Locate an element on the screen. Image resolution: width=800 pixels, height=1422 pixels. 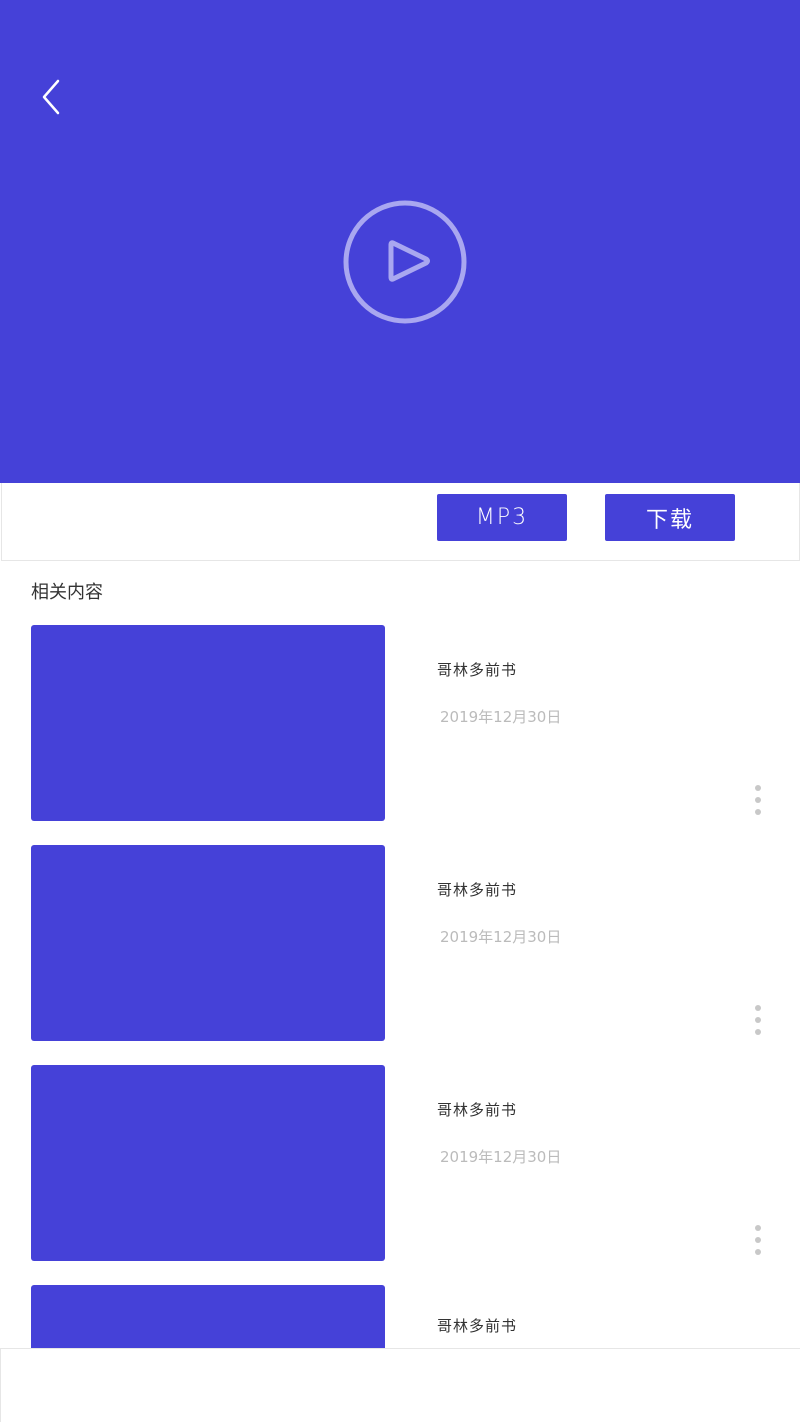
play-circle-icon is located at coordinates (405, 262).